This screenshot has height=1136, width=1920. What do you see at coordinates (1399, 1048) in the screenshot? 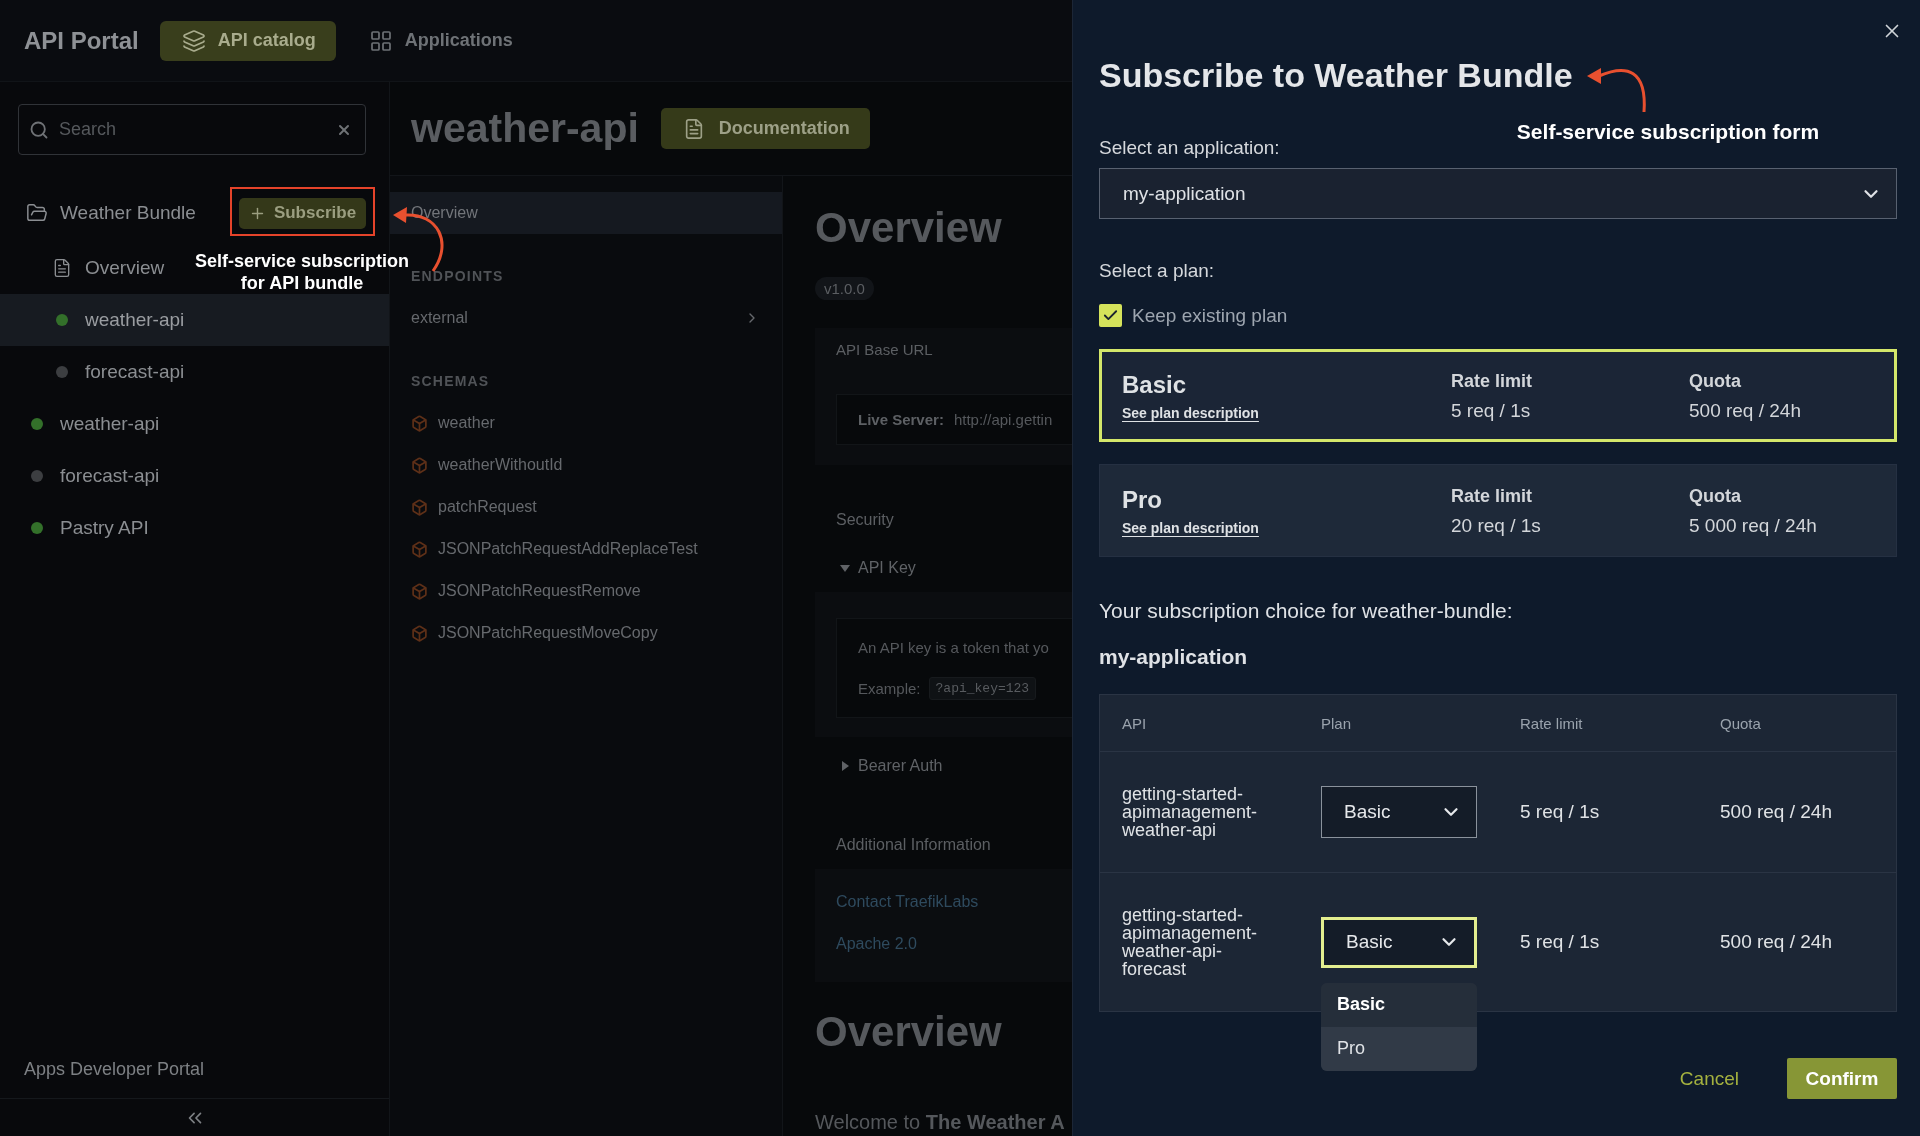
I see `dropdown-option: Pro` at bounding box center [1399, 1048].